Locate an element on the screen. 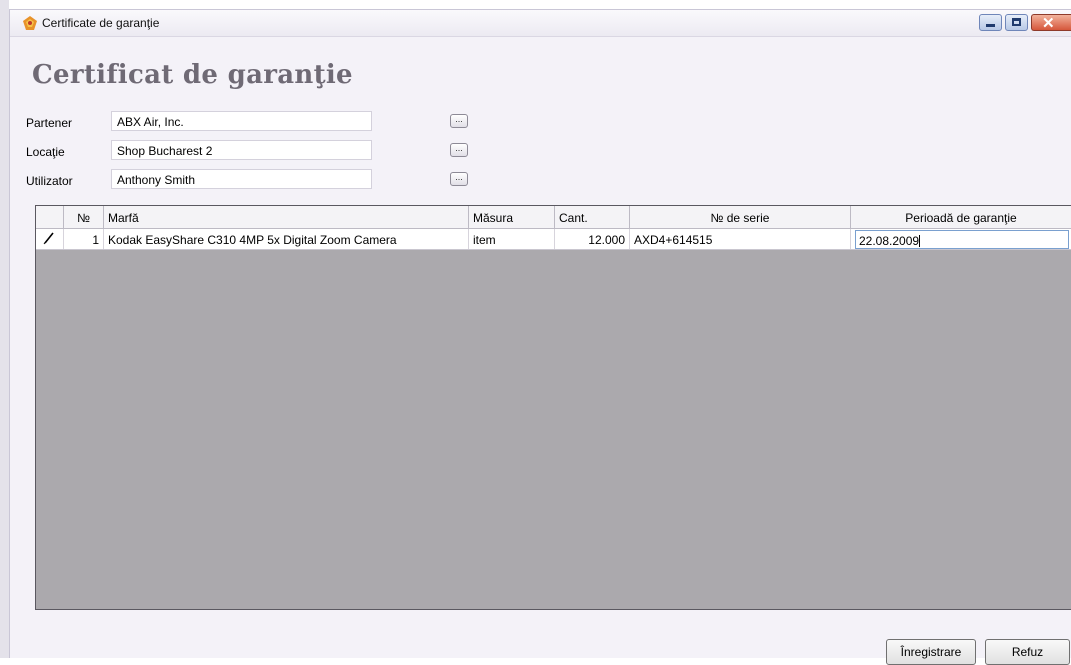  cell-unit: item is located at coordinates (512, 239).